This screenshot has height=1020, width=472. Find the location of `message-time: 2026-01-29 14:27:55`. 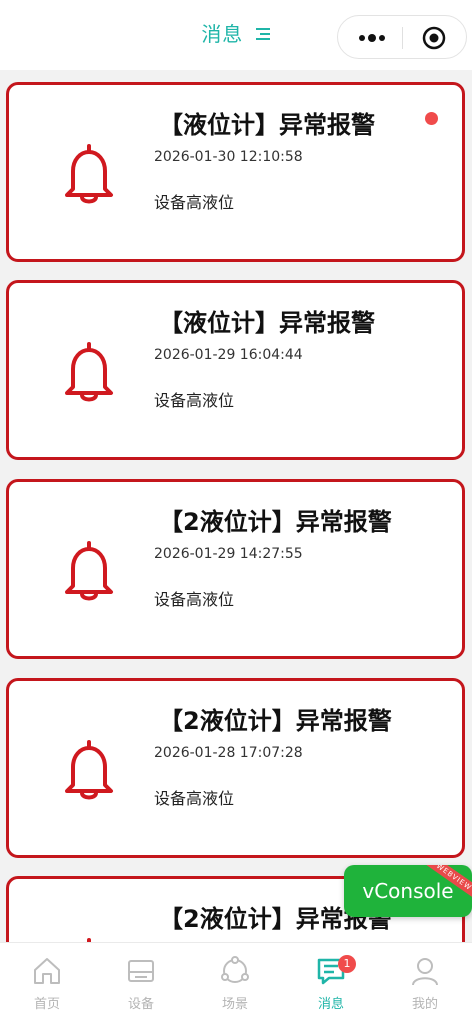

message-time: 2026-01-29 14:27:55 is located at coordinates (228, 554).